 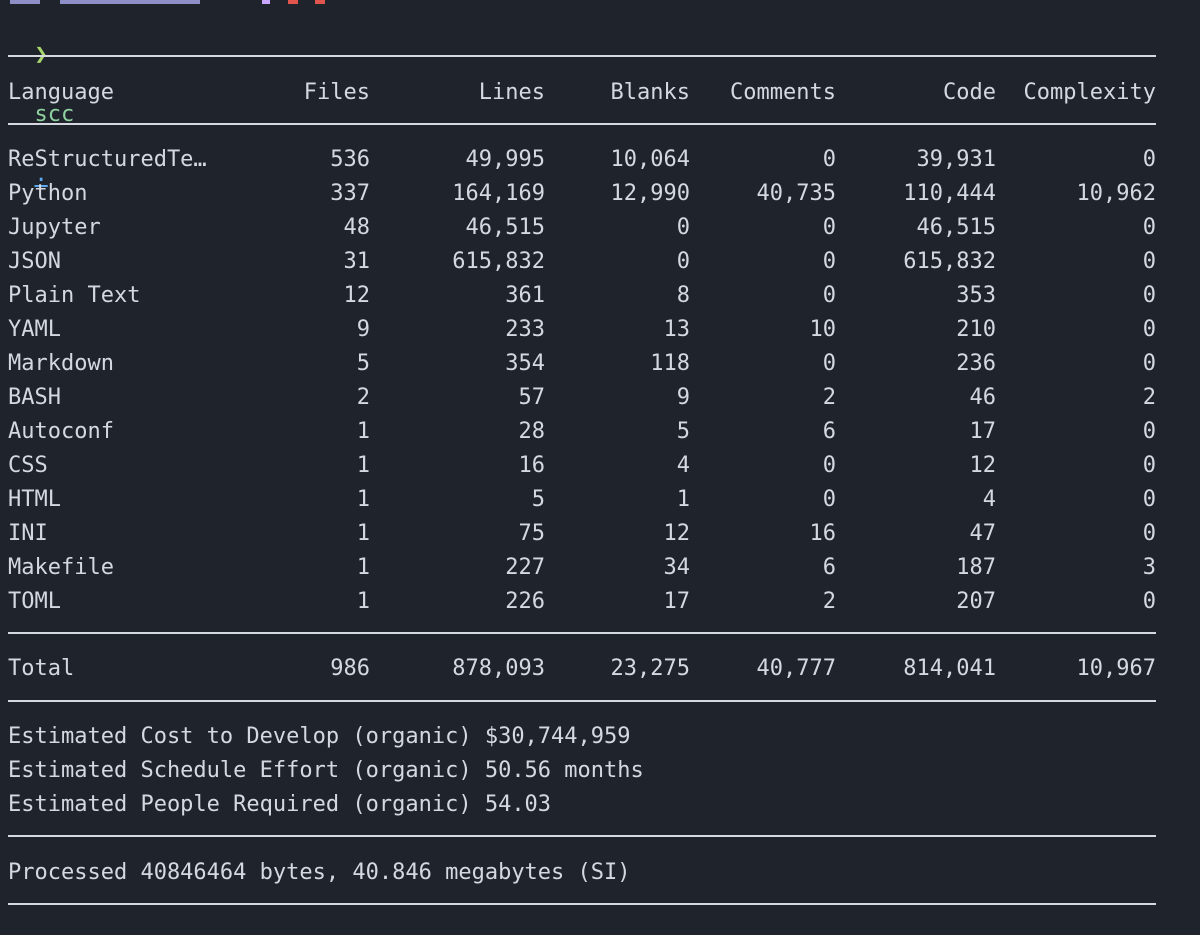 I want to click on header-code: Code, so click(x=969, y=92).